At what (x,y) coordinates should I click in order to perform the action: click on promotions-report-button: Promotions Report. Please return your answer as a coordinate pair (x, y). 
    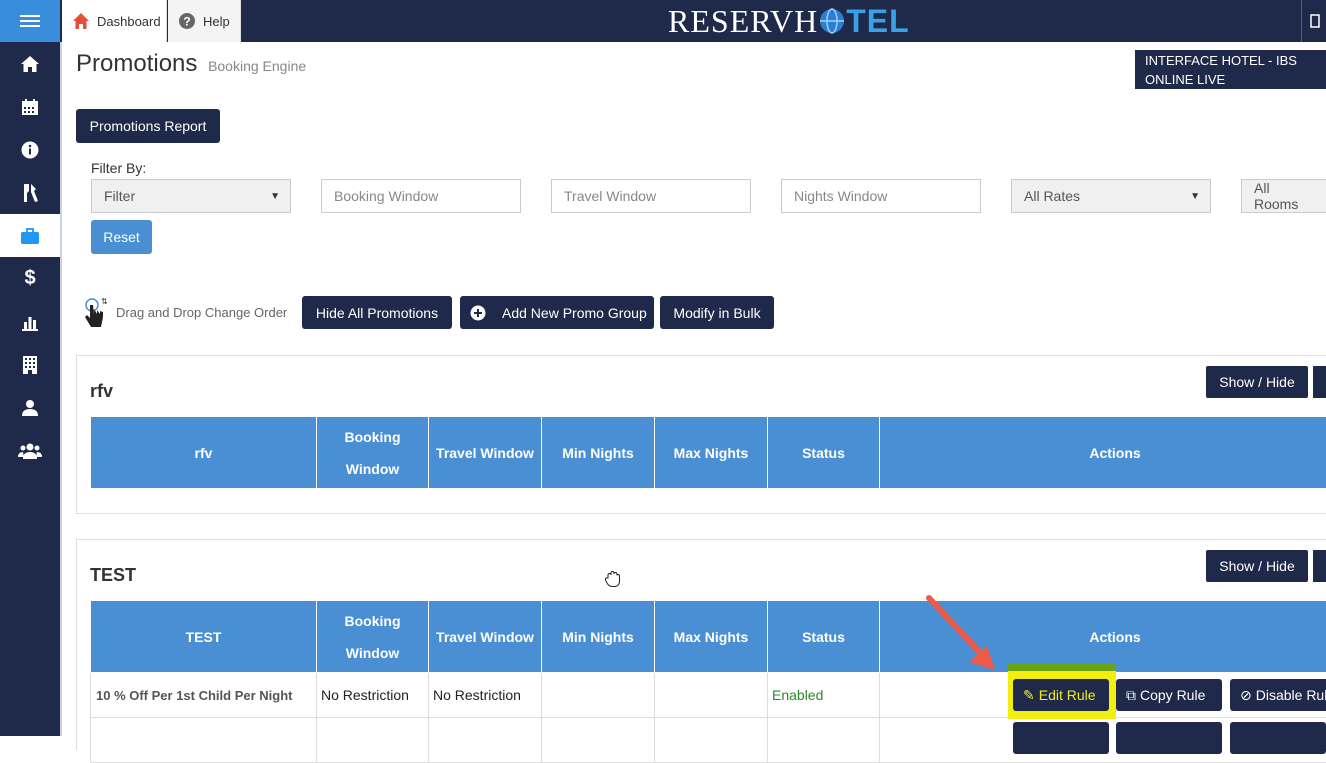
    Looking at the image, I should click on (148, 126).